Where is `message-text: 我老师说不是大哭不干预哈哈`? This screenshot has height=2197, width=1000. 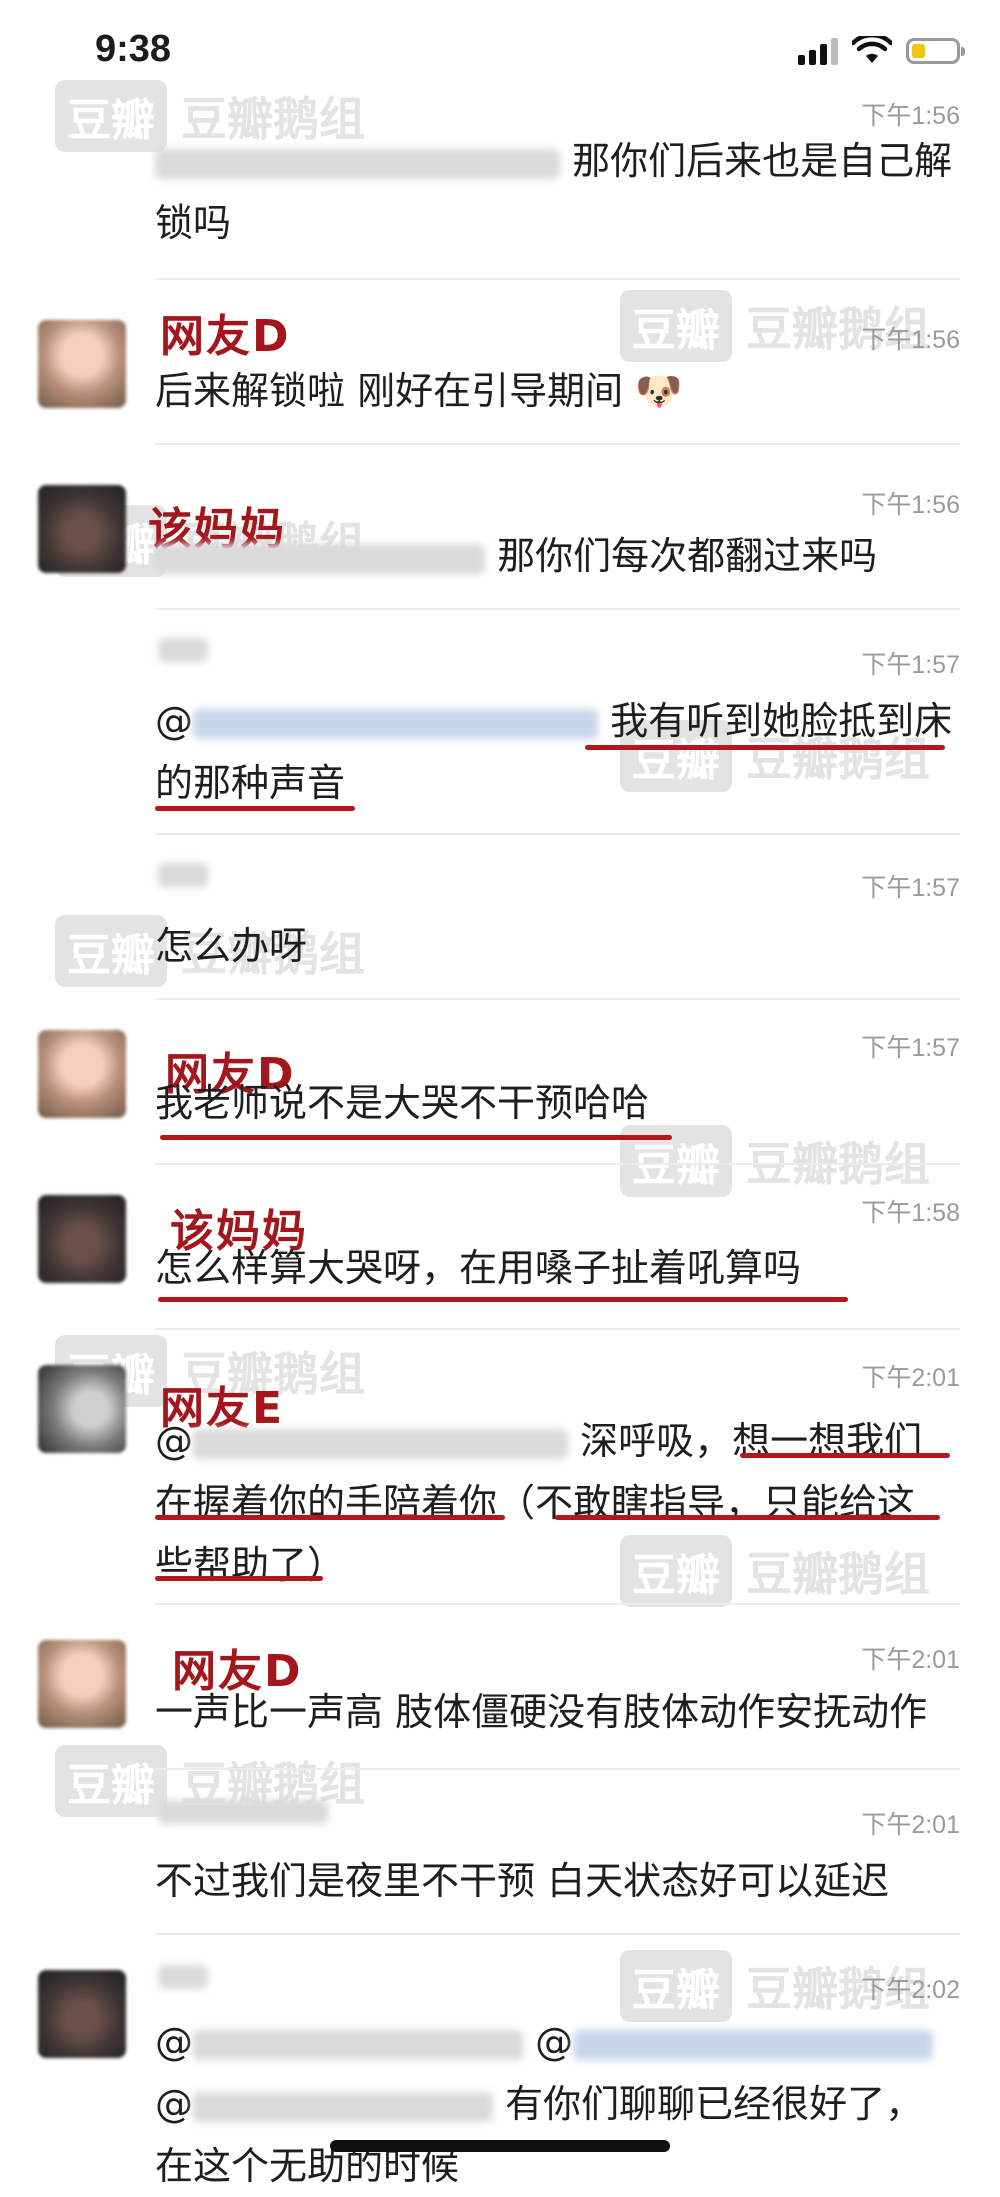
message-text: 我老师说不是大哭不干预哈哈 is located at coordinates (402, 1103).